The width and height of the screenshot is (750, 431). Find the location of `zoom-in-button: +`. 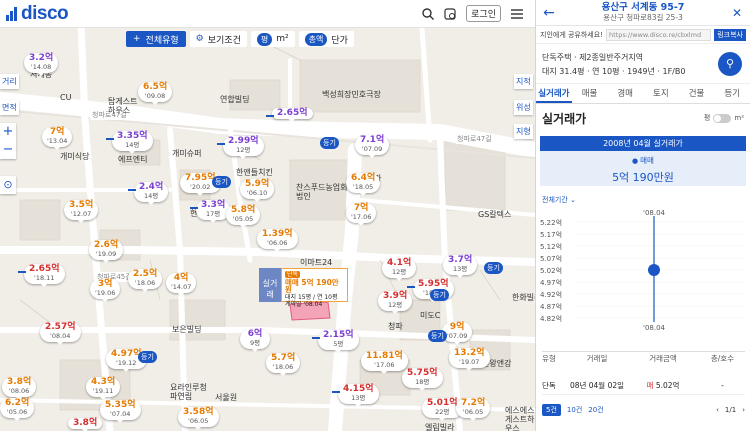

zoom-in-button: + is located at coordinates (8, 132).